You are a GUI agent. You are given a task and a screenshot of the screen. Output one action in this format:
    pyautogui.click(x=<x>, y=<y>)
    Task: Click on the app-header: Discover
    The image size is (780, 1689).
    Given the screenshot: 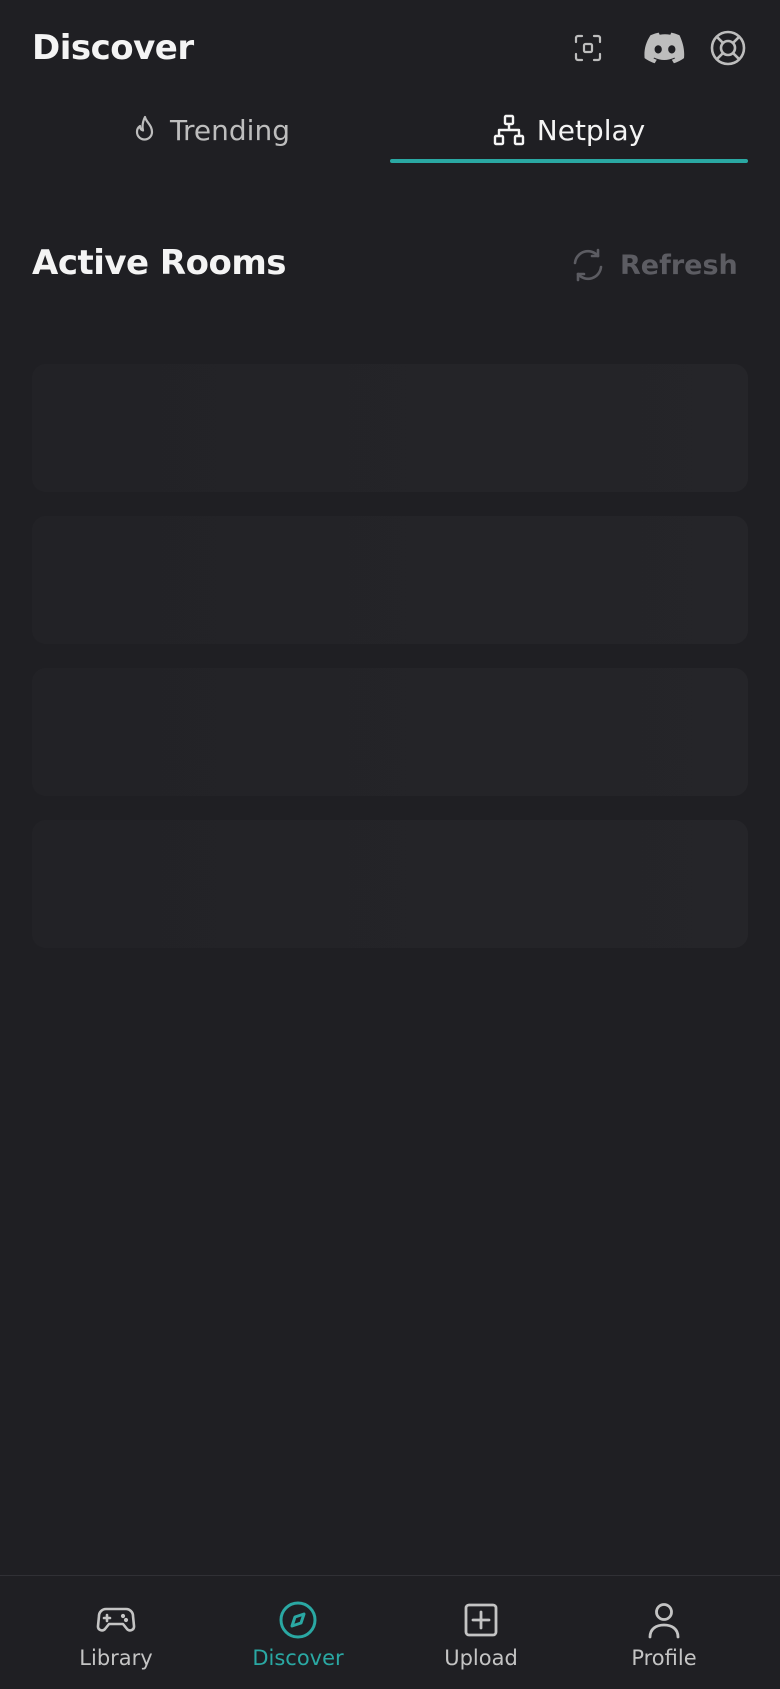 What is the action you would take?
    pyautogui.click(x=390, y=48)
    